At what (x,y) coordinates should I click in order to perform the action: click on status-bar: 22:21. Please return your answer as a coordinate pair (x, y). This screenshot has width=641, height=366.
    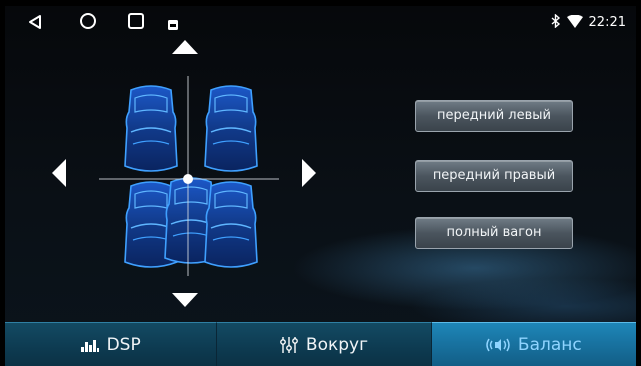
    Looking at the image, I should click on (320, 21).